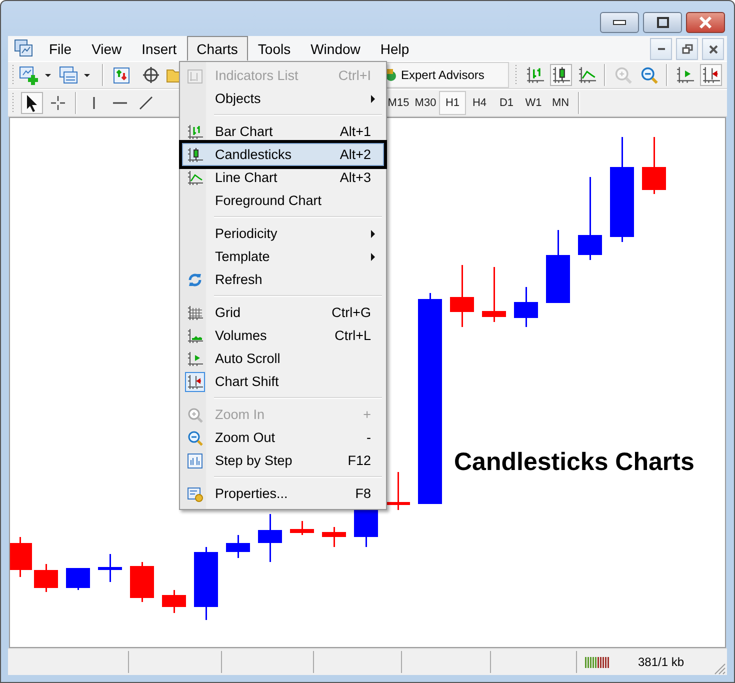 The height and width of the screenshot is (683, 735). What do you see at coordinates (283, 381) in the screenshot?
I see `menu-item: Chart Shift` at bounding box center [283, 381].